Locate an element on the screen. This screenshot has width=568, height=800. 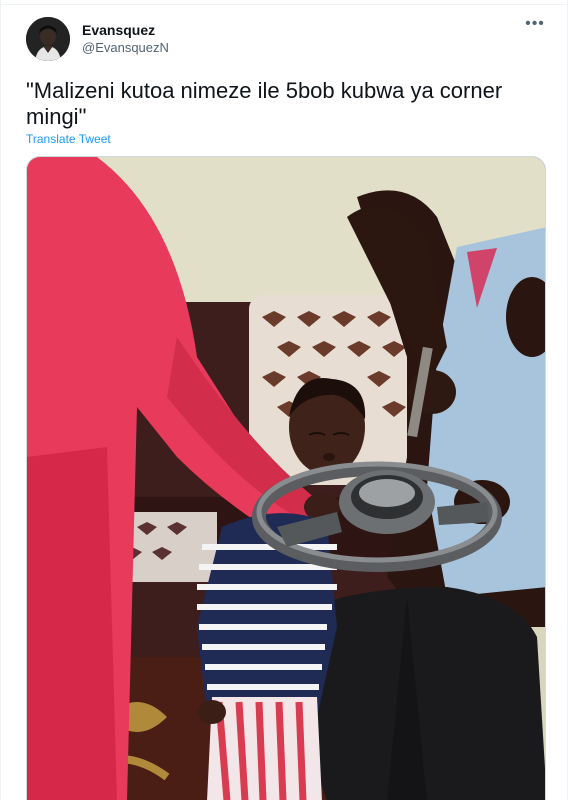
divider is located at coordinates (284, 4).